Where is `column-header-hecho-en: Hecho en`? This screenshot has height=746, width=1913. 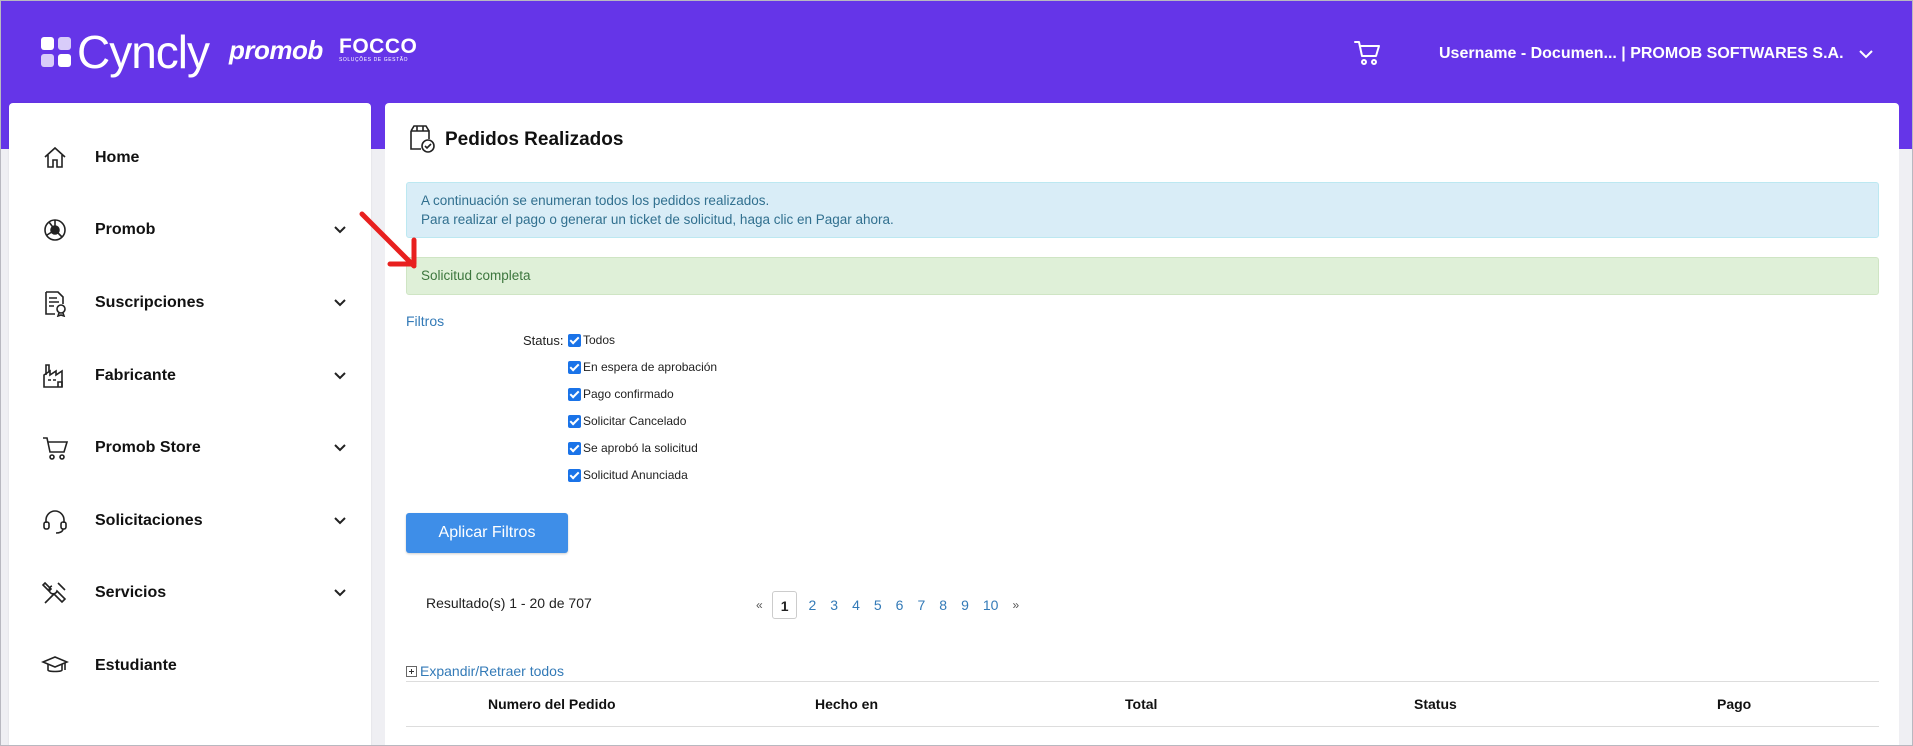 column-header-hecho-en: Hecho en is located at coordinates (846, 704).